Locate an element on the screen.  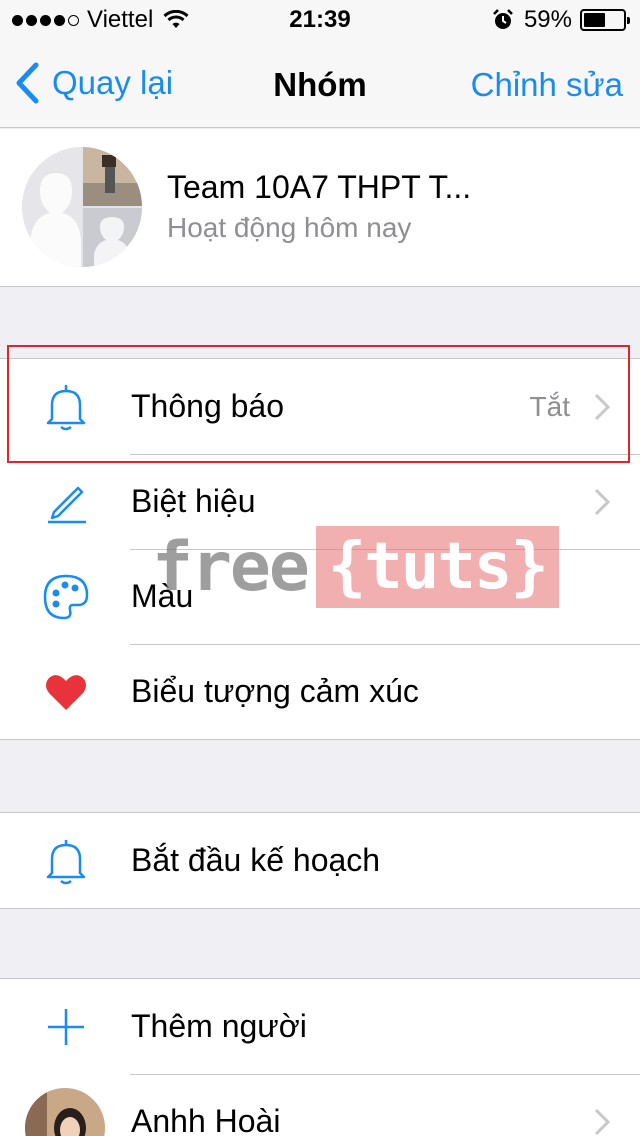
notifications-label: Thông báo is located at coordinates (208, 406).